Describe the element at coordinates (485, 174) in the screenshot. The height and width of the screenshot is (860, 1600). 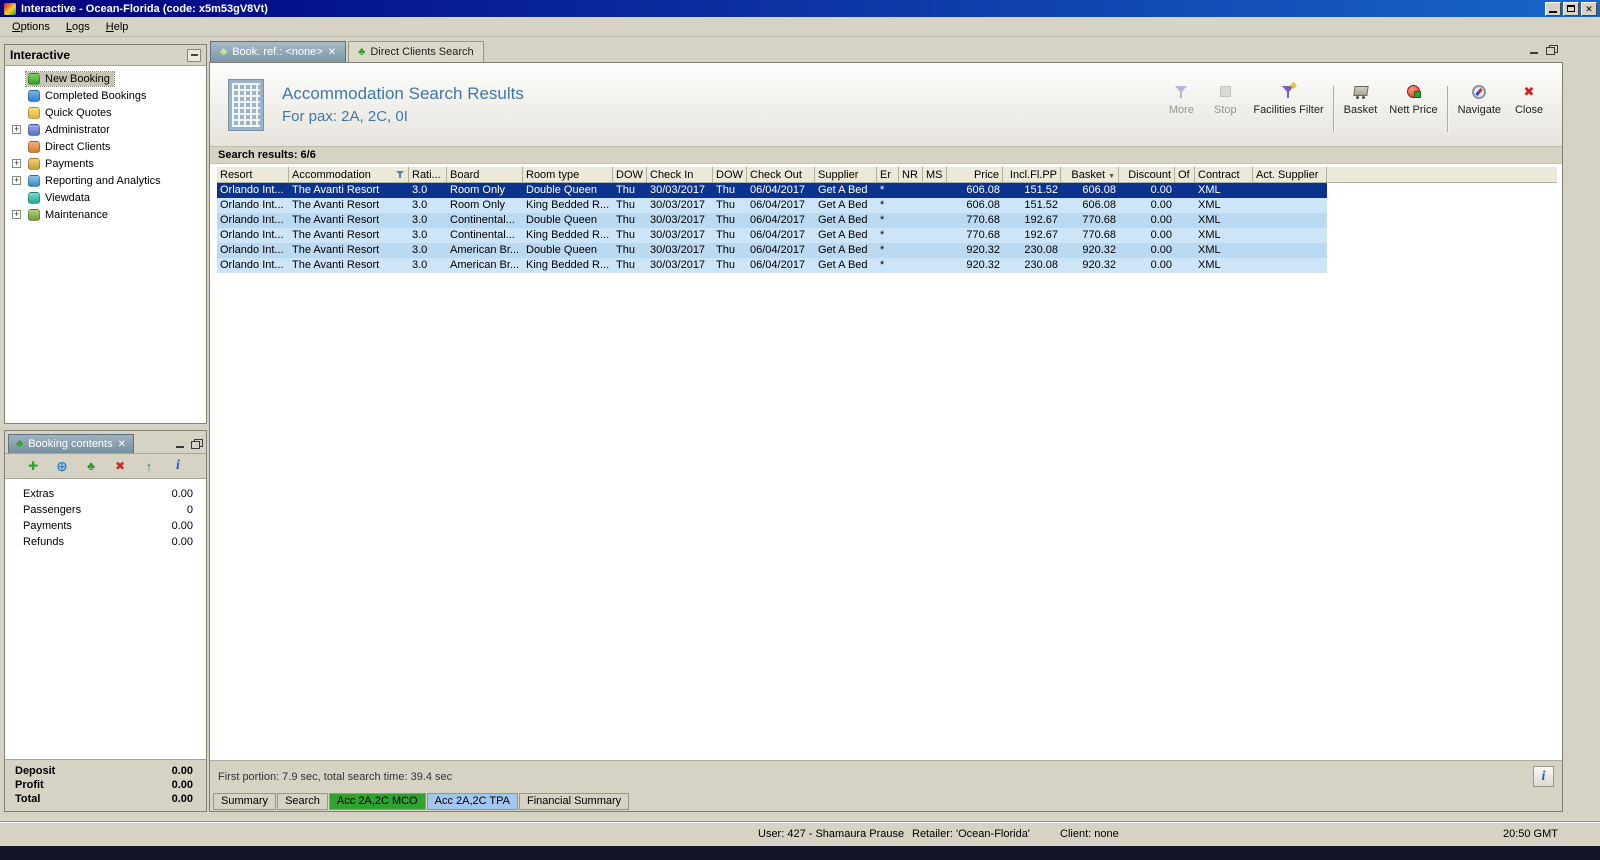
I see `column-header-board: Board` at that location.